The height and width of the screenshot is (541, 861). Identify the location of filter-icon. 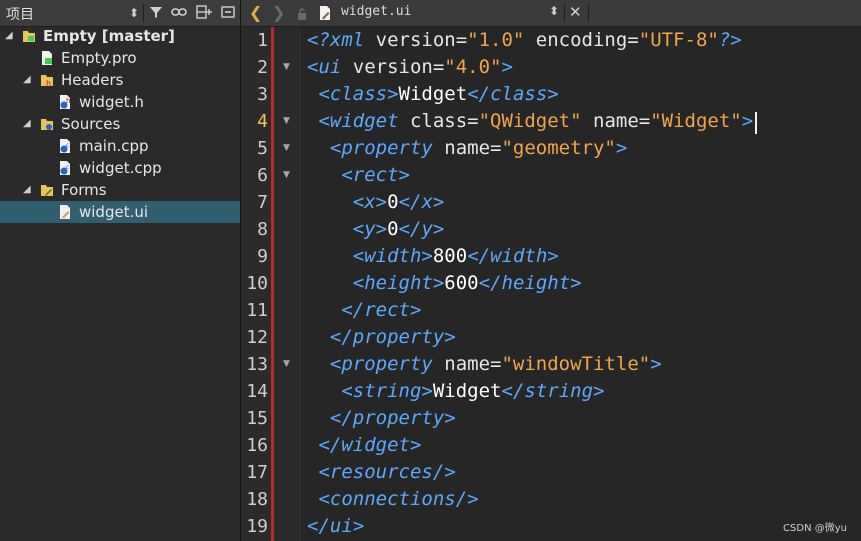
(156, 13).